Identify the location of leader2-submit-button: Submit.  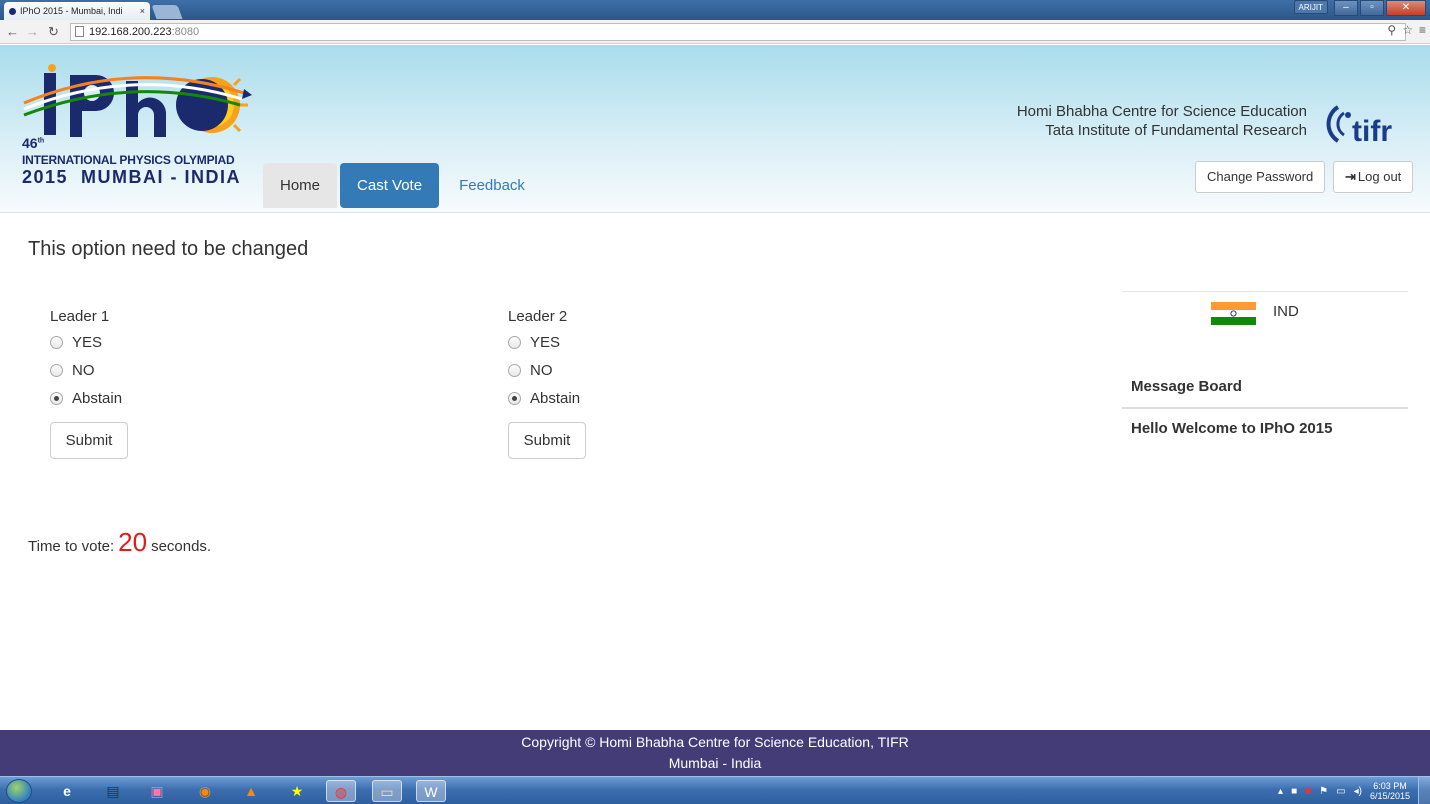
(547, 440).